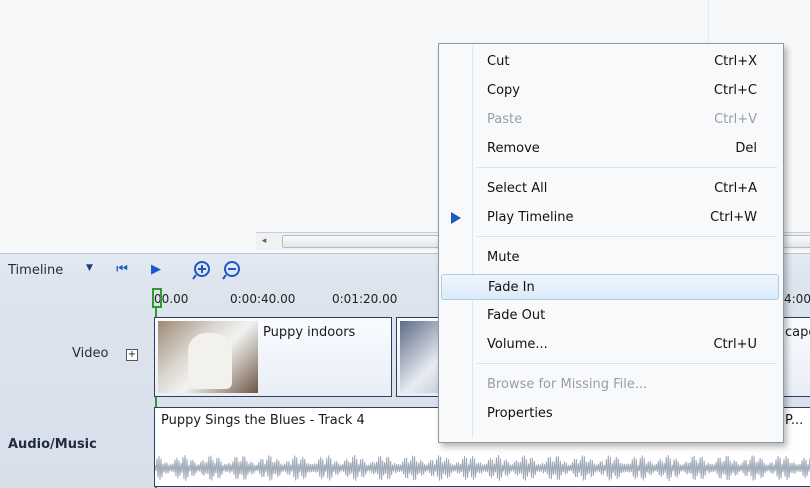  I want to click on menu-item-shortcut: Ctrl+W, so click(733, 217).